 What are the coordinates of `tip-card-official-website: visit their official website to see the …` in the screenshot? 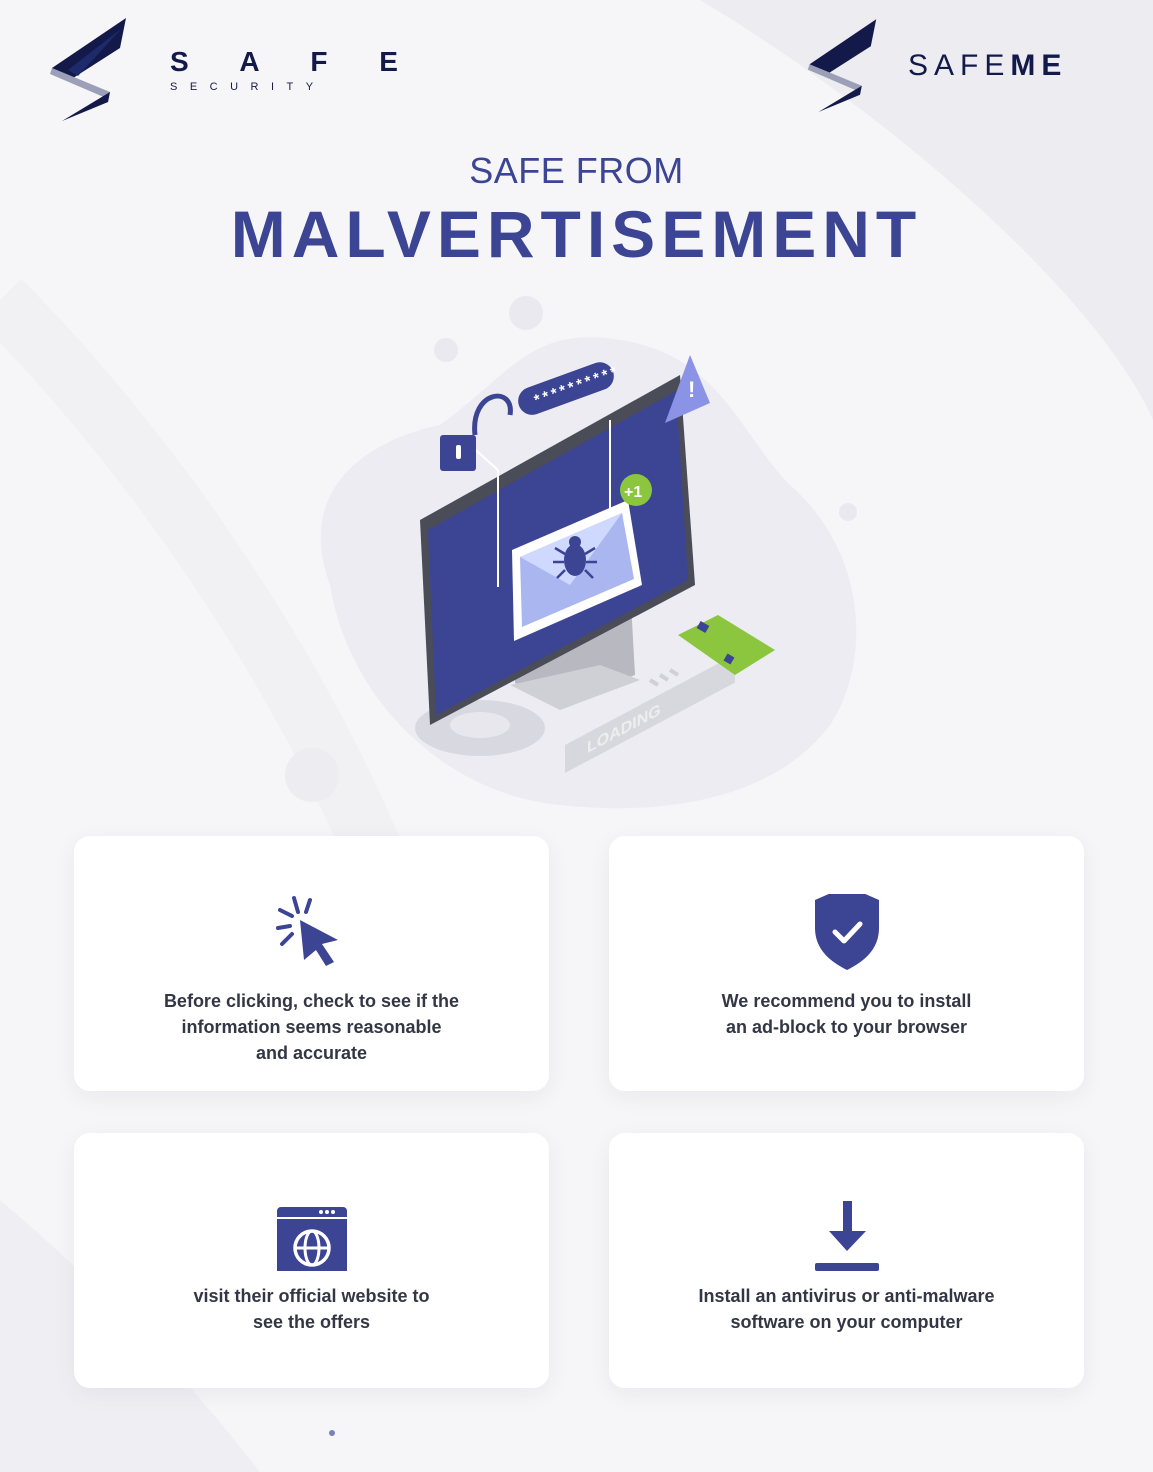 It's located at (311, 1260).